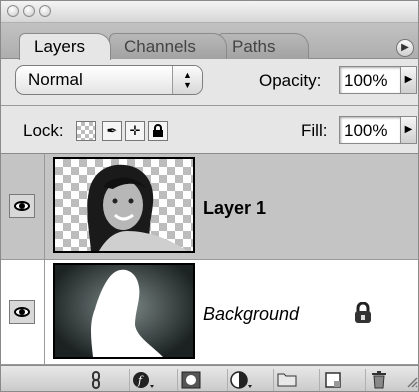  Describe the element at coordinates (332, 380) in the screenshot. I see `new-layer-icon` at that location.